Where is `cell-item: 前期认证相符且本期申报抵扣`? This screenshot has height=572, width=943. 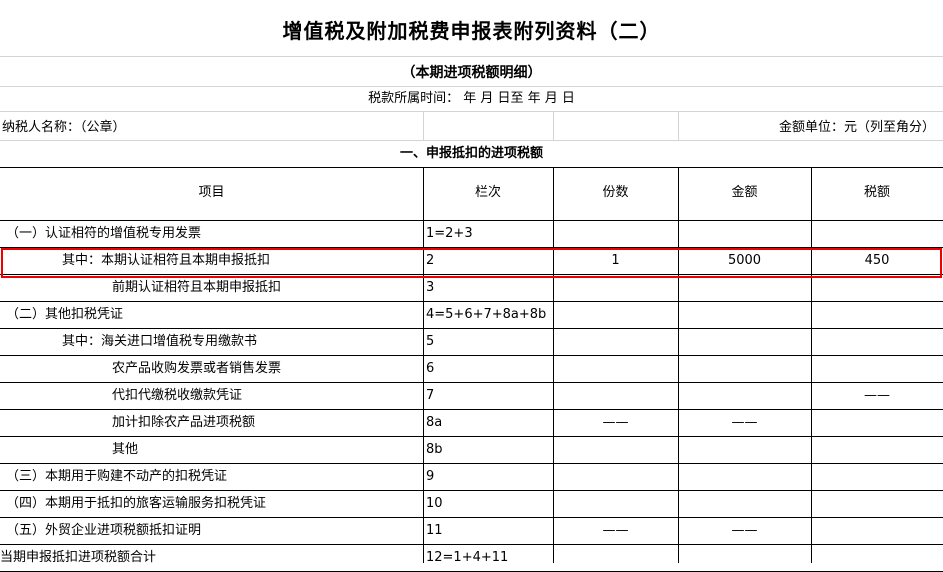
cell-item: 前期认证相符且本期申报抵扣 is located at coordinates (197, 287).